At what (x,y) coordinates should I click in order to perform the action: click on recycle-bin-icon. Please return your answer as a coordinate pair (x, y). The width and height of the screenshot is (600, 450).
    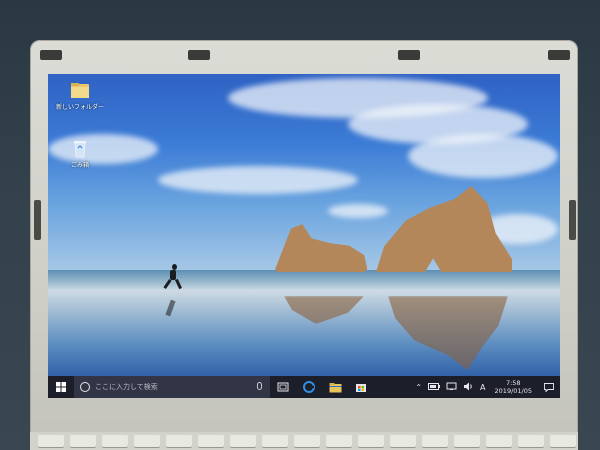
    Looking at the image, I should click on (80, 149).